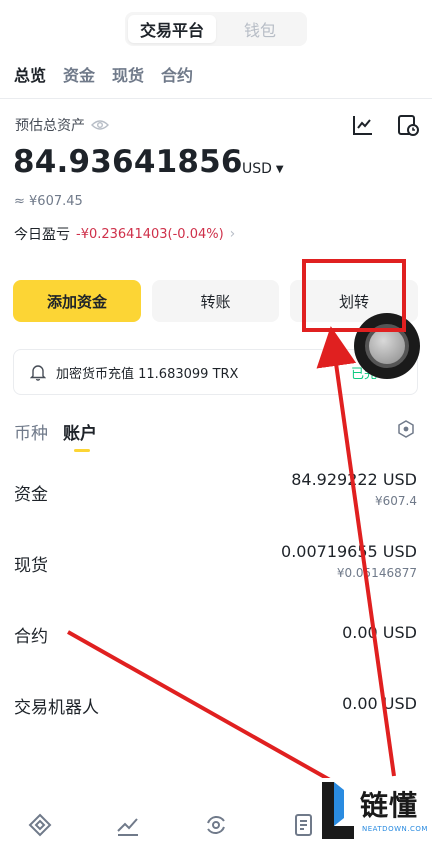 This screenshot has height=843, width=432. I want to click on total-balance: 84.93641856, so click(128, 162).